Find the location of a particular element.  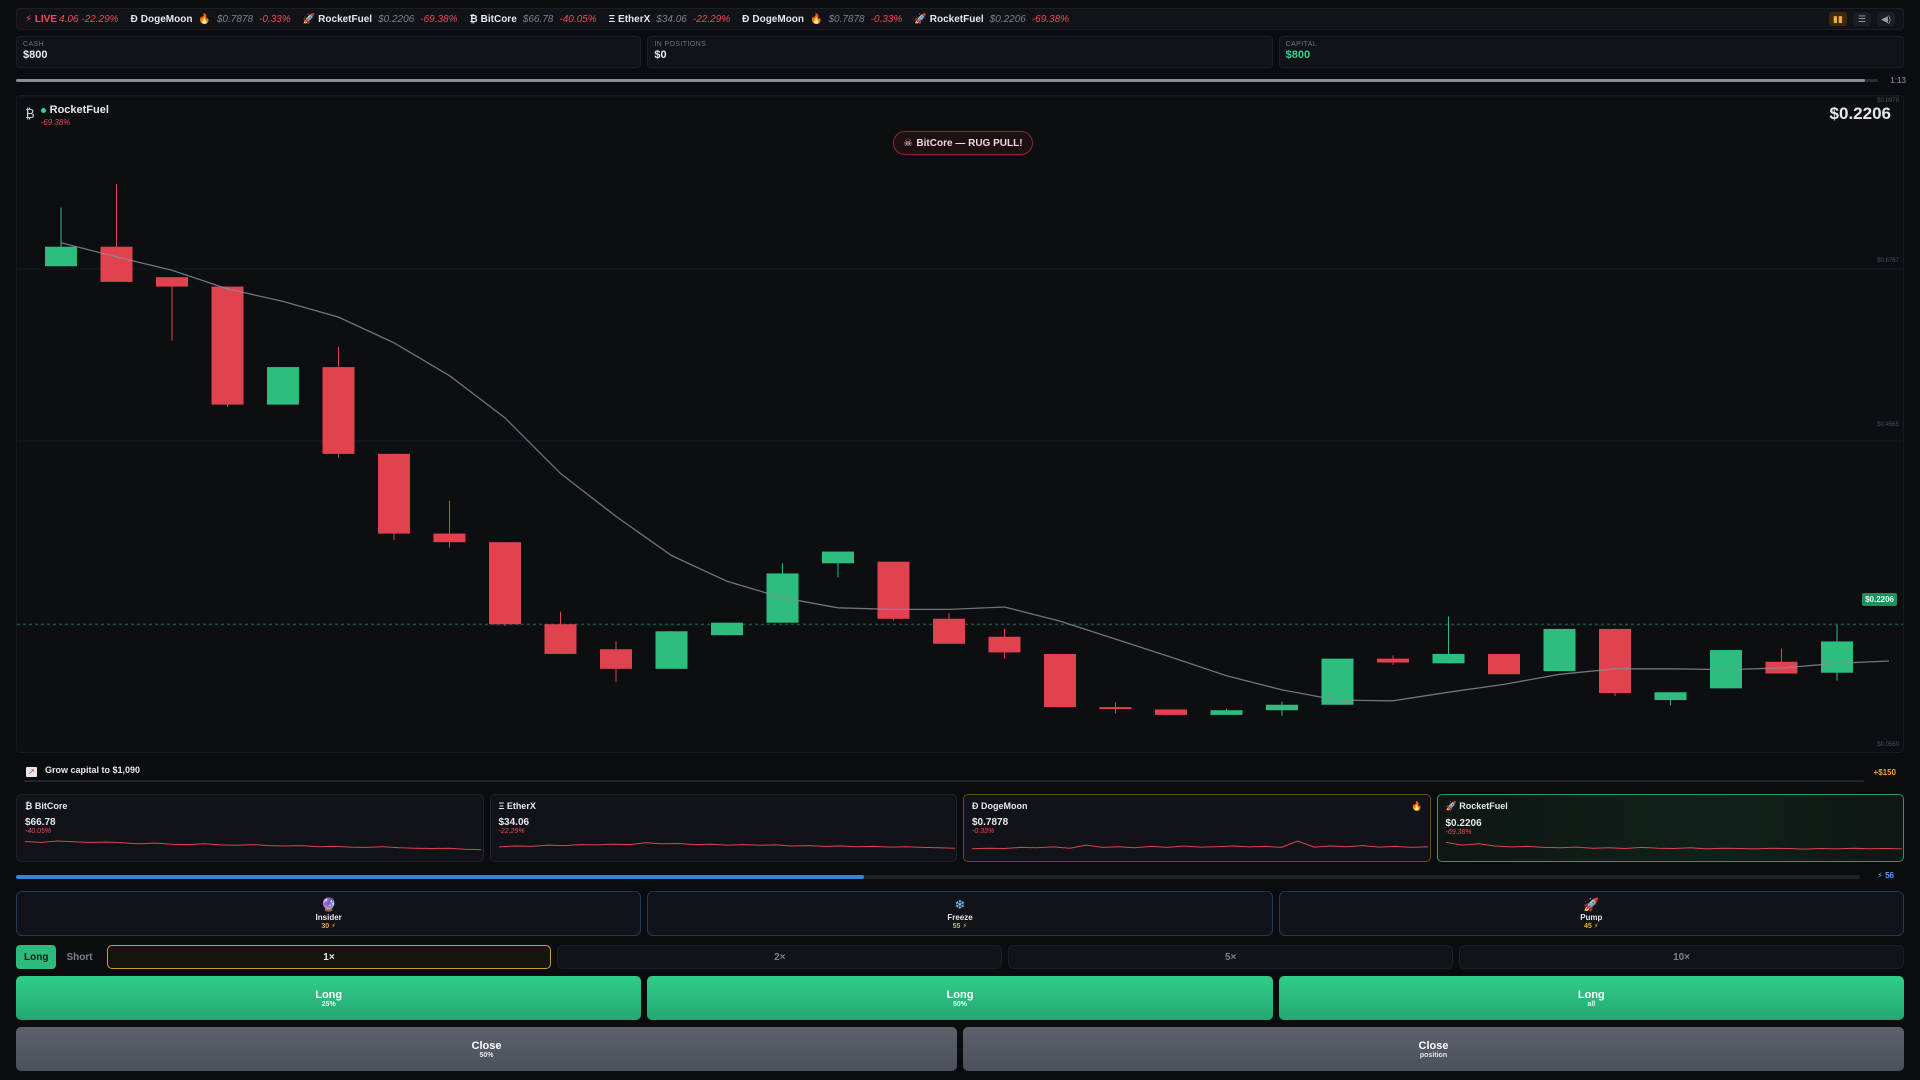

long-50-button: Long 50% is located at coordinates (960, 998).